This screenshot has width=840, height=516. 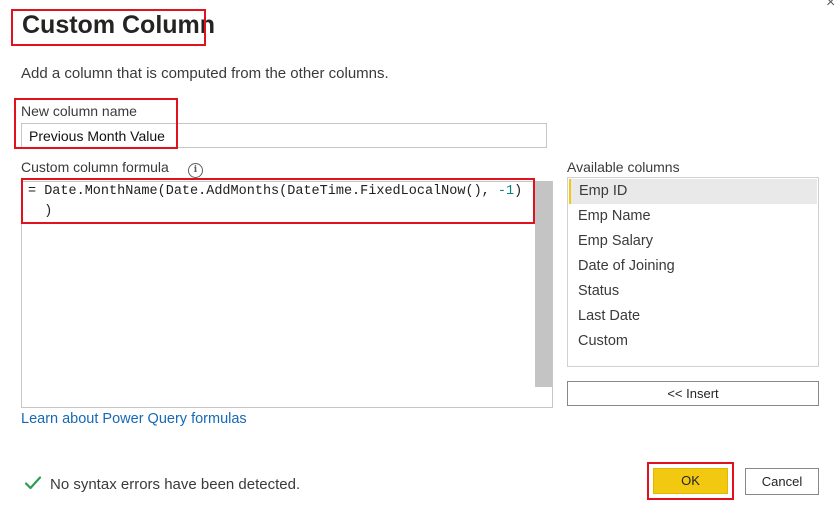 What do you see at coordinates (693, 316) in the screenshot?
I see `column-item-last-date: Last Date` at bounding box center [693, 316].